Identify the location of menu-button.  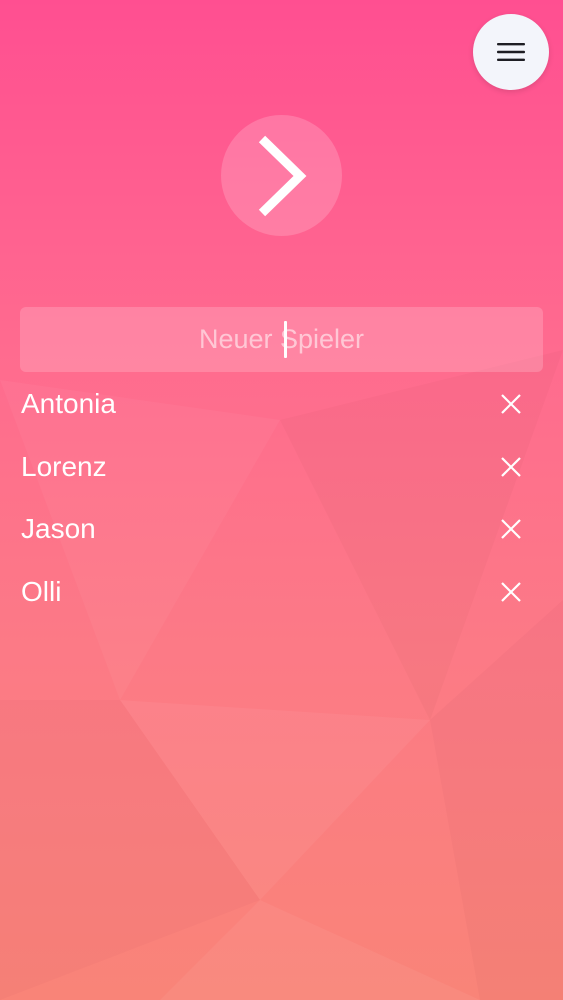
(511, 52).